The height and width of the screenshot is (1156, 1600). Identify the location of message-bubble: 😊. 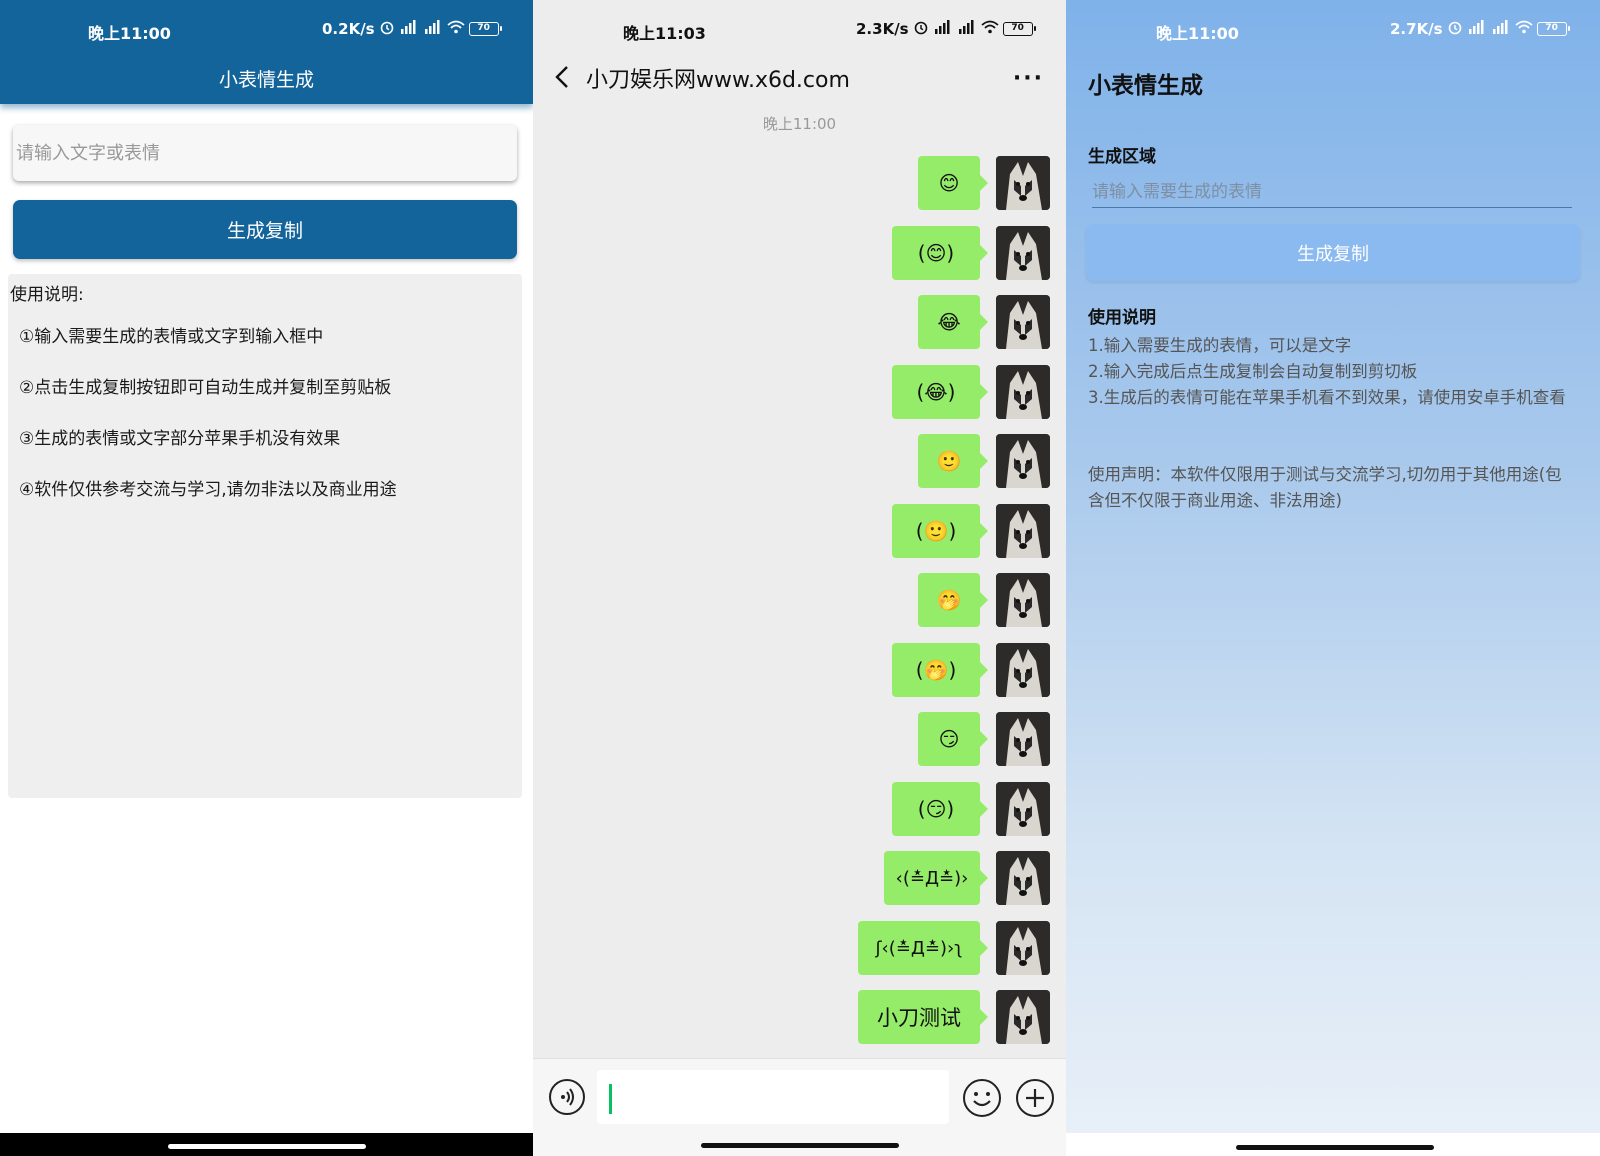
(953, 183).